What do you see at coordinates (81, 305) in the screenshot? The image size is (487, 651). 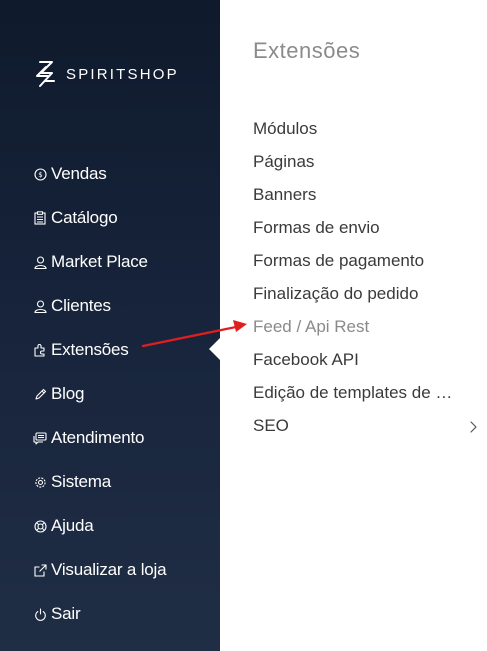 I see `sidebar-item-label: Clientes` at bounding box center [81, 305].